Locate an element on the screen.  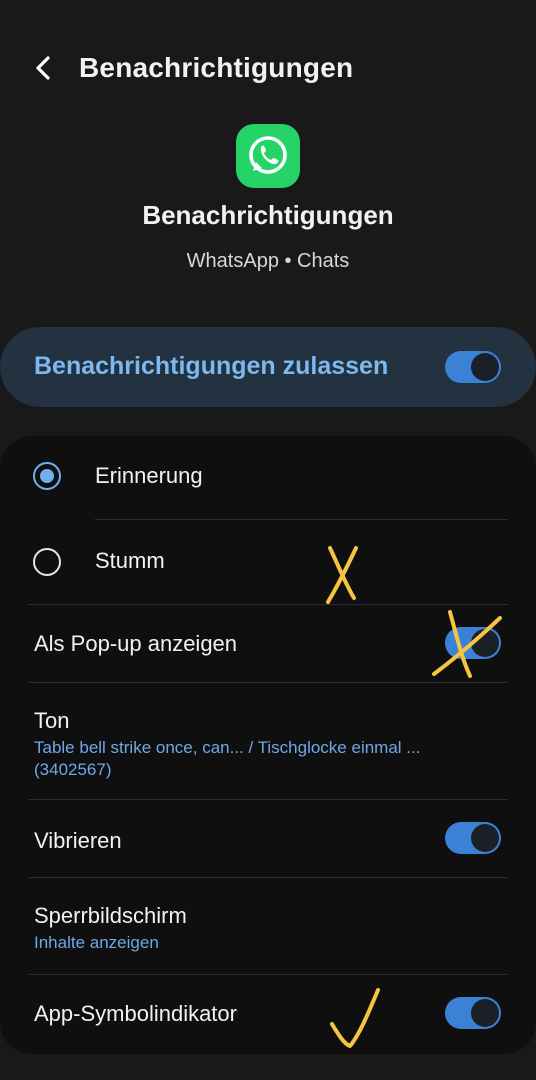
lockscreen-row: Sperrbildschirm Inhalte anzeigen is located at coordinates (268, 926).